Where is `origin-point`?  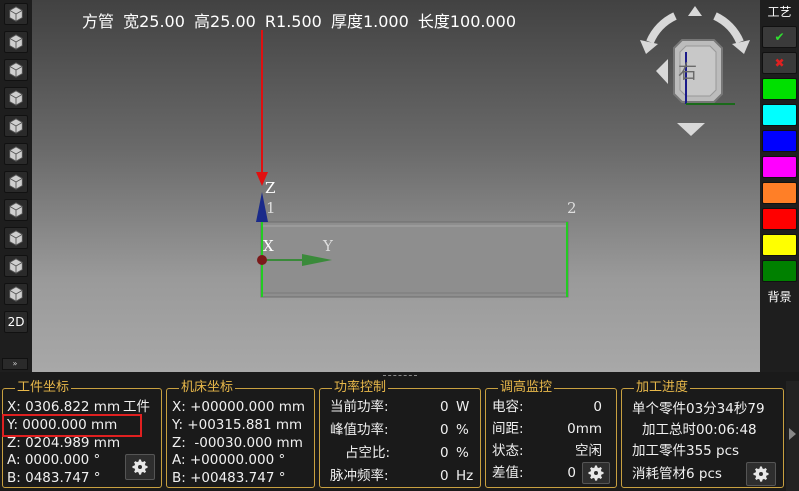 origin-point is located at coordinates (262, 260).